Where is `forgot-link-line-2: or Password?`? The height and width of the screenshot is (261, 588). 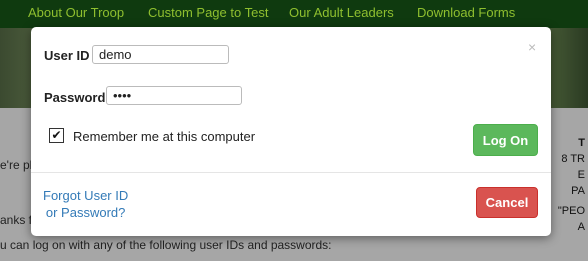 forgot-link-line-2: or Password? is located at coordinates (85, 212).